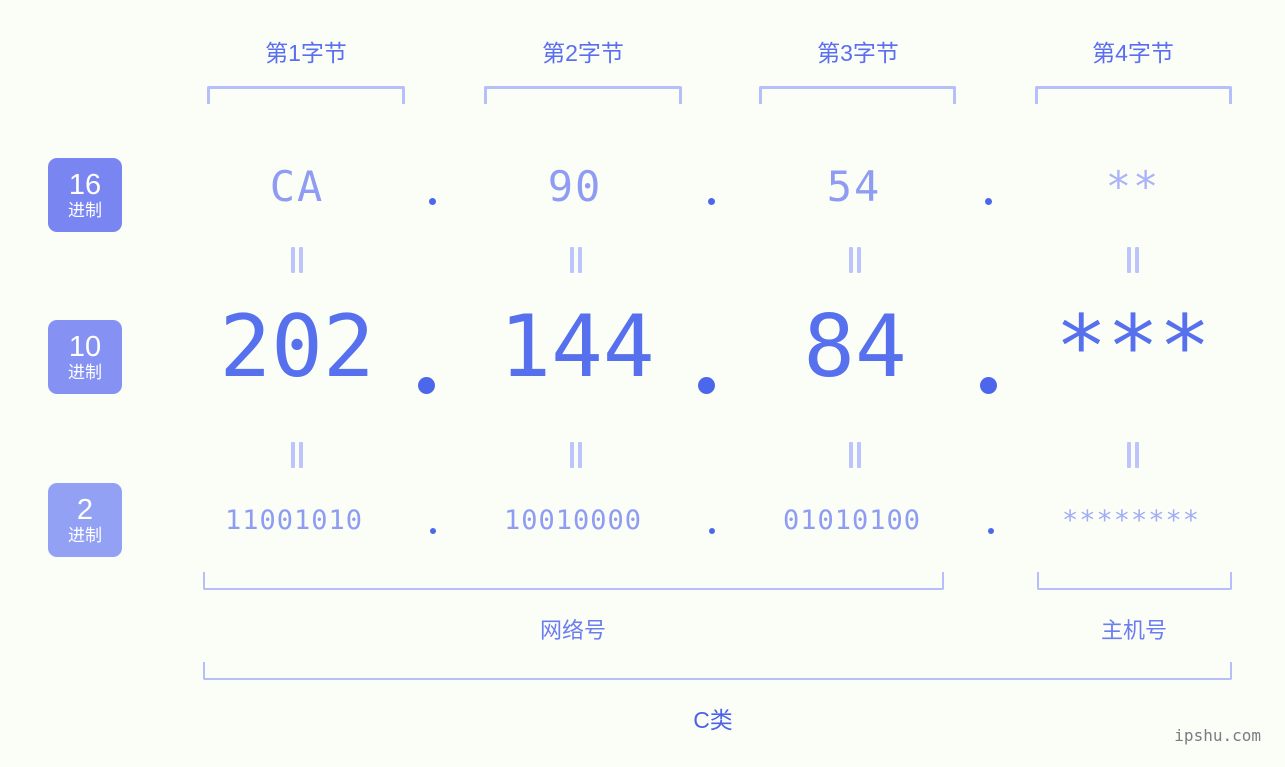  What do you see at coordinates (854, 186) in the screenshot?
I see `hex-byte-3: 54` at bounding box center [854, 186].